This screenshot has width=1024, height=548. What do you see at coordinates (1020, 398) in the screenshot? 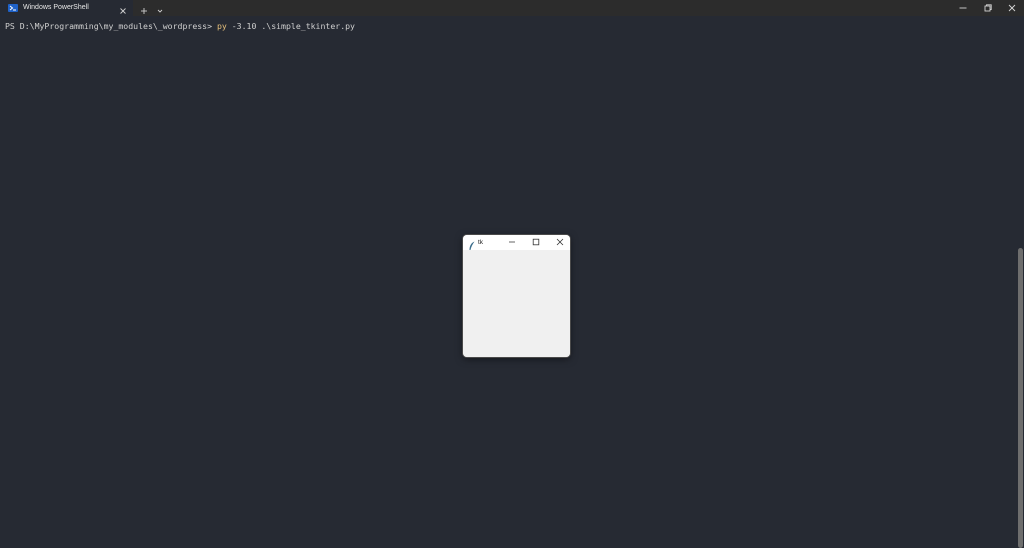
I see `scrollbar-thumb` at bounding box center [1020, 398].